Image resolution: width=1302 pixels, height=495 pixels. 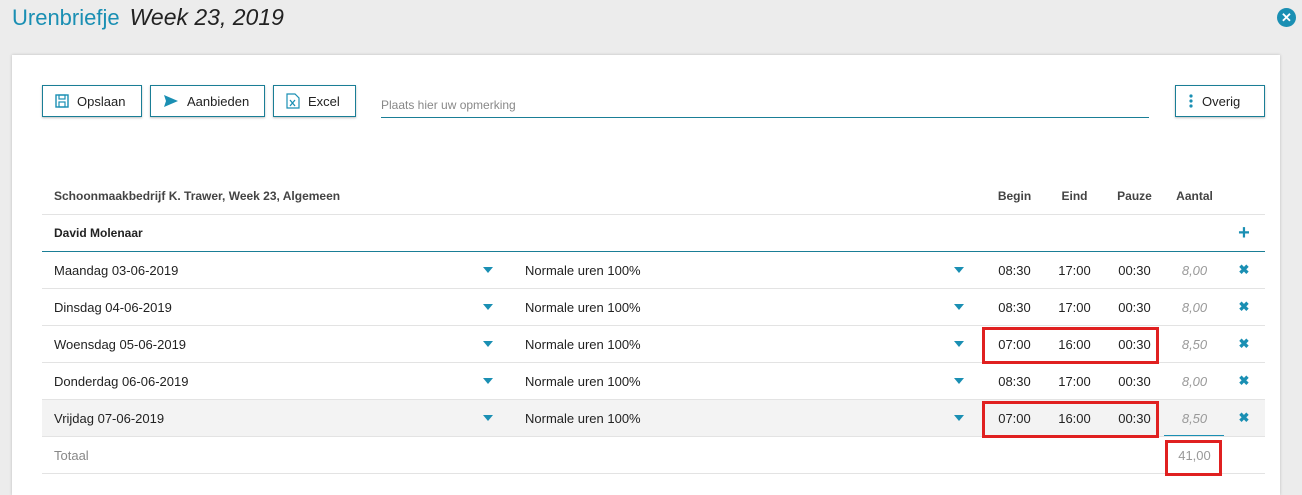 I want to click on more-button: Overig, so click(x=1220, y=101).